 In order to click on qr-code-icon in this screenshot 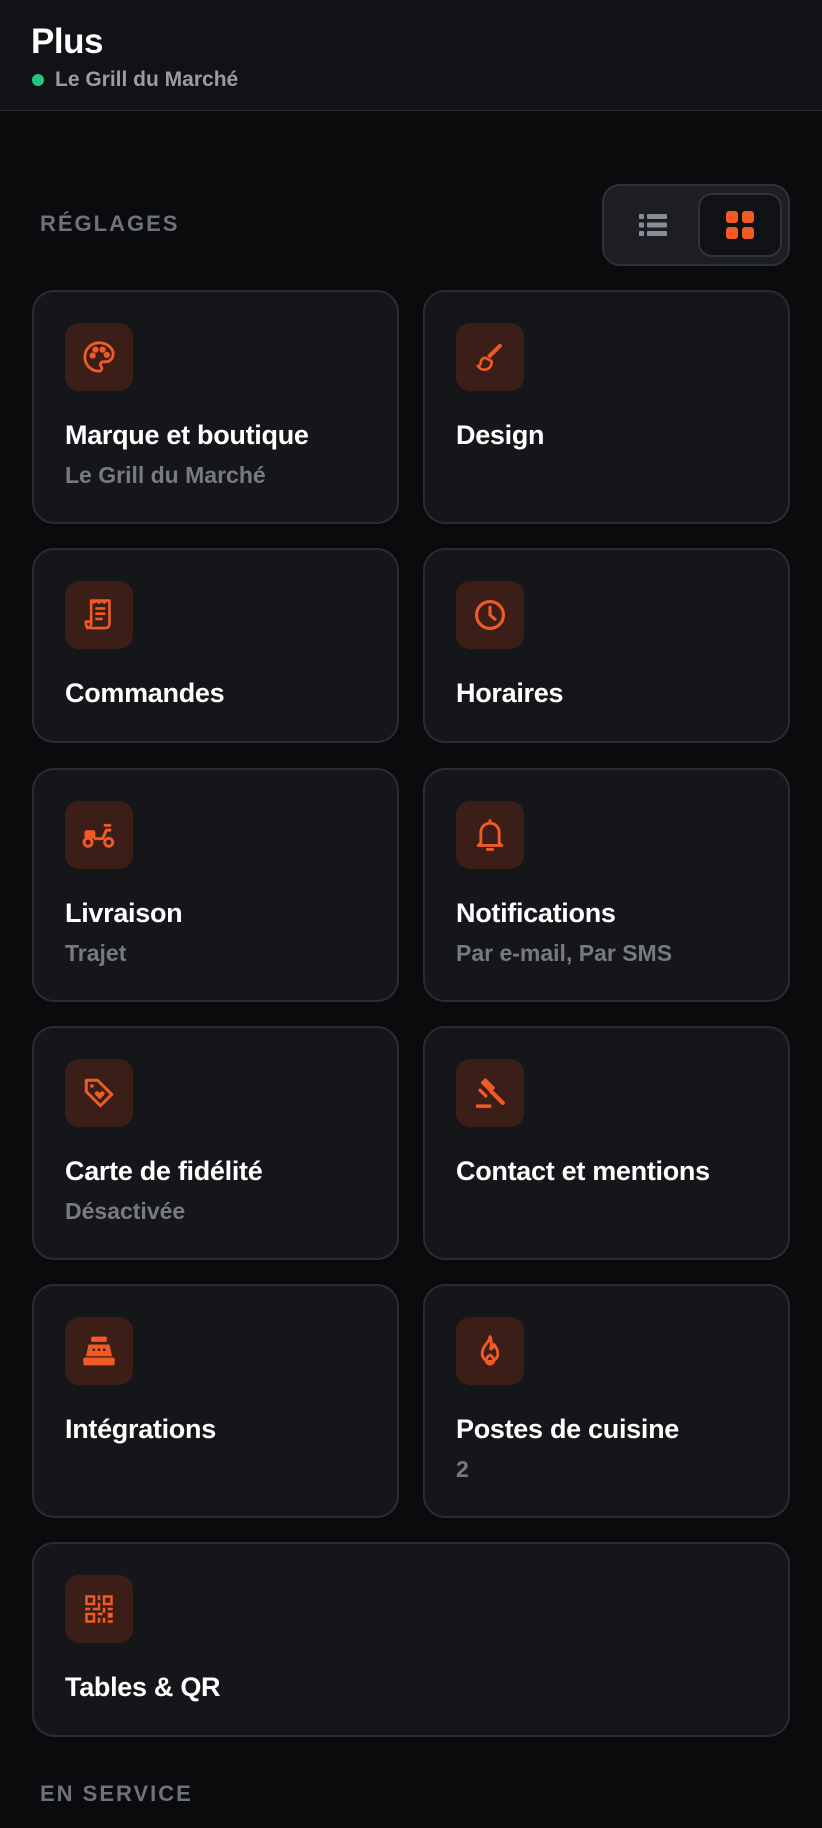, I will do `click(99, 1609)`.